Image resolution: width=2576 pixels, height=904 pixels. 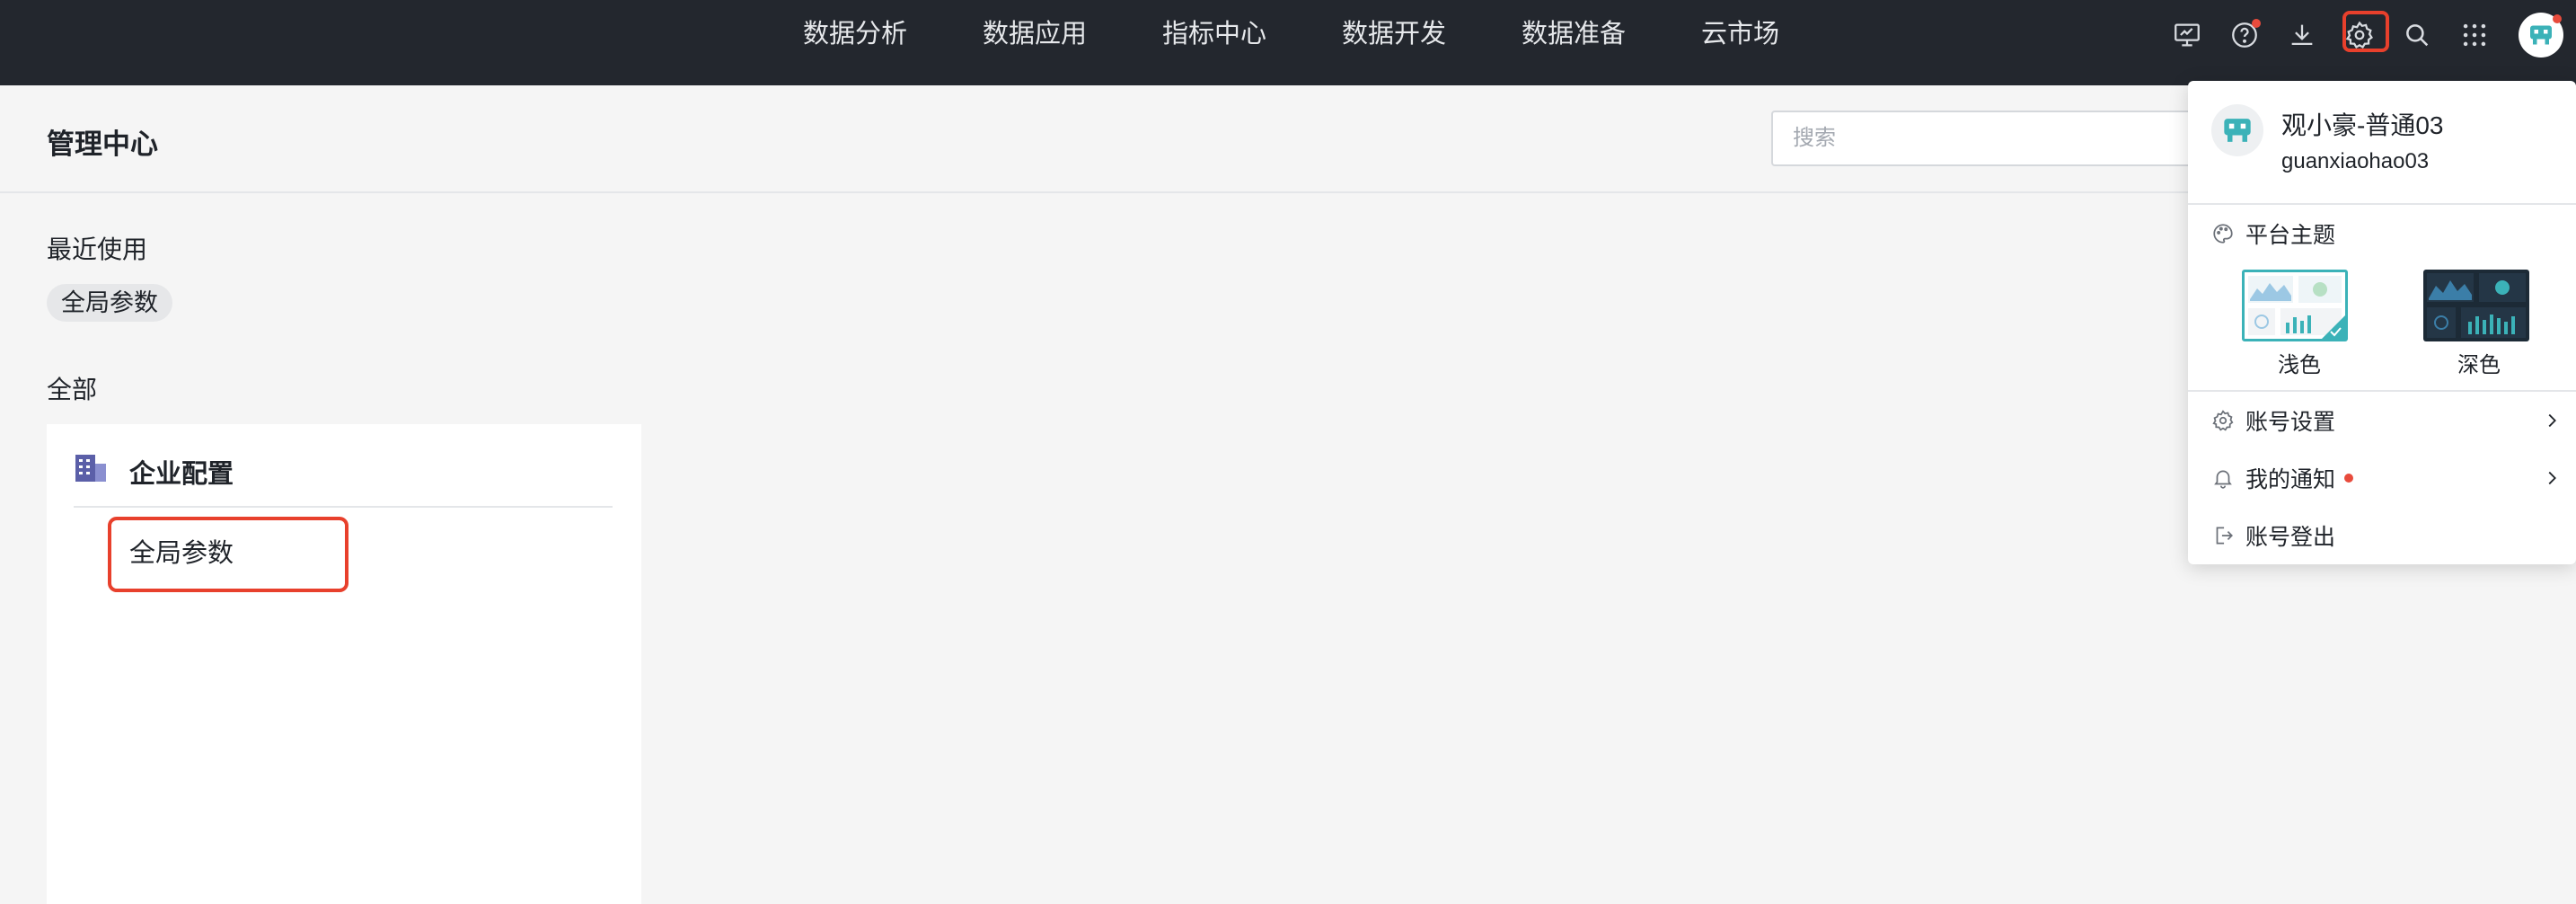 What do you see at coordinates (2290, 422) in the screenshot?
I see `account-settings-label: 账号设置` at bounding box center [2290, 422].